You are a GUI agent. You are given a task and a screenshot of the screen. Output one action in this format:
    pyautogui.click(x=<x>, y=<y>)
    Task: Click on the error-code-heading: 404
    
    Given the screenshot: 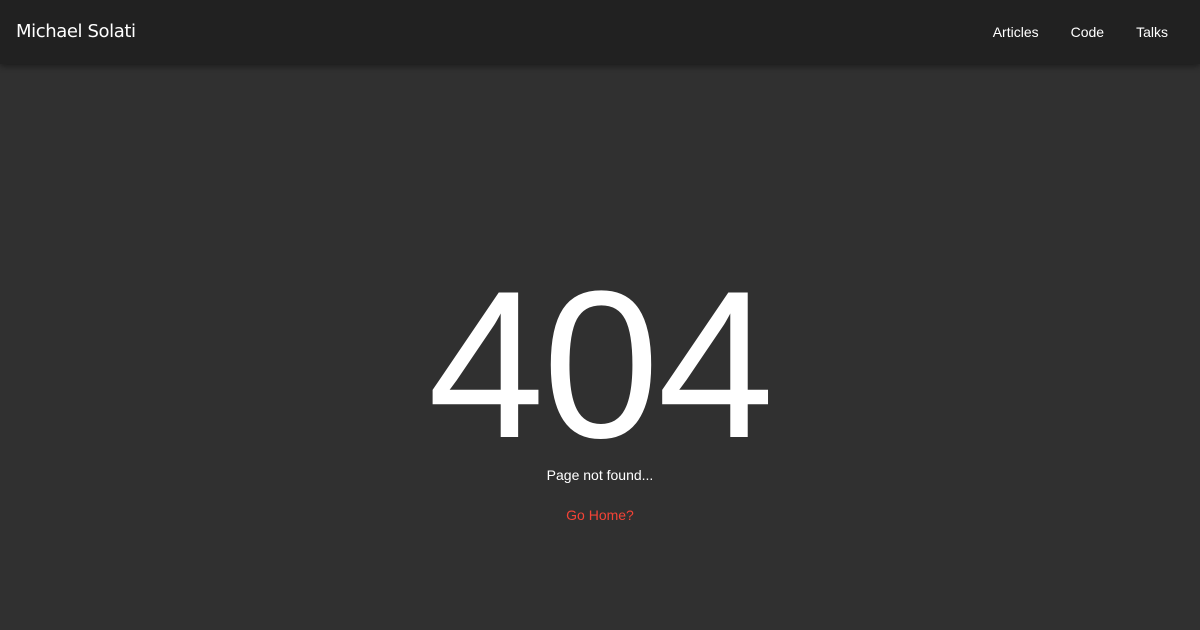 What is the action you would take?
    pyautogui.click(x=600, y=364)
    